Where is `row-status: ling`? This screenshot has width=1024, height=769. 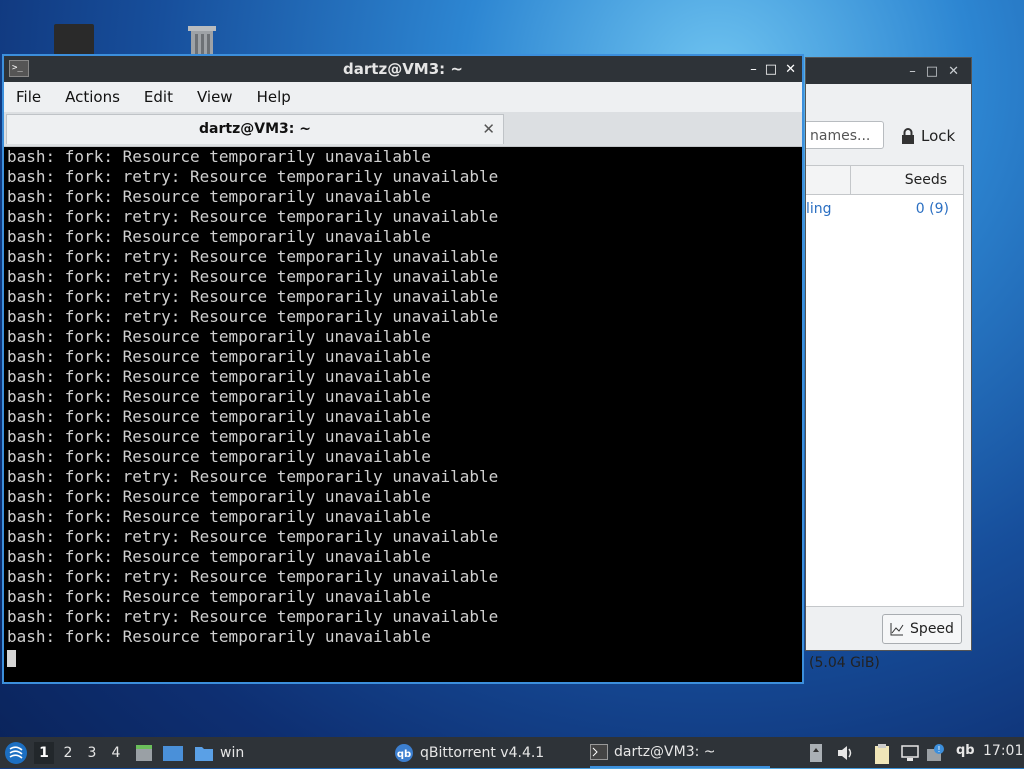
row-status: ling is located at coordinates (819, 209).